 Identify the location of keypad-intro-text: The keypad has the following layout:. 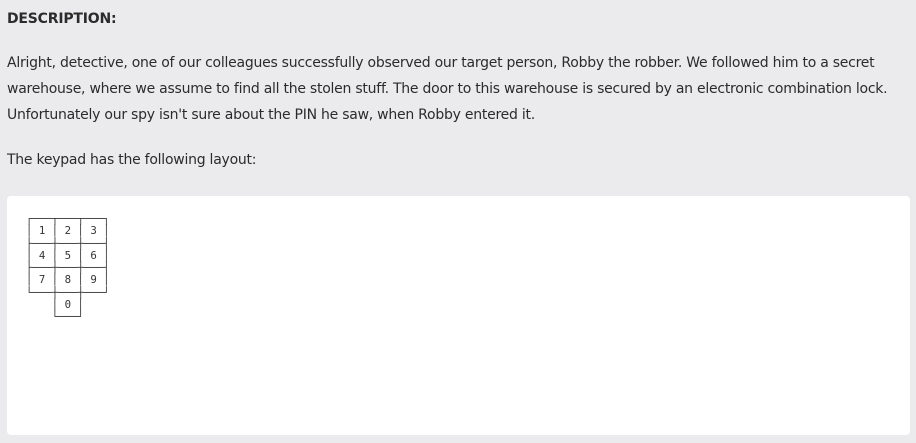
(132, 160).